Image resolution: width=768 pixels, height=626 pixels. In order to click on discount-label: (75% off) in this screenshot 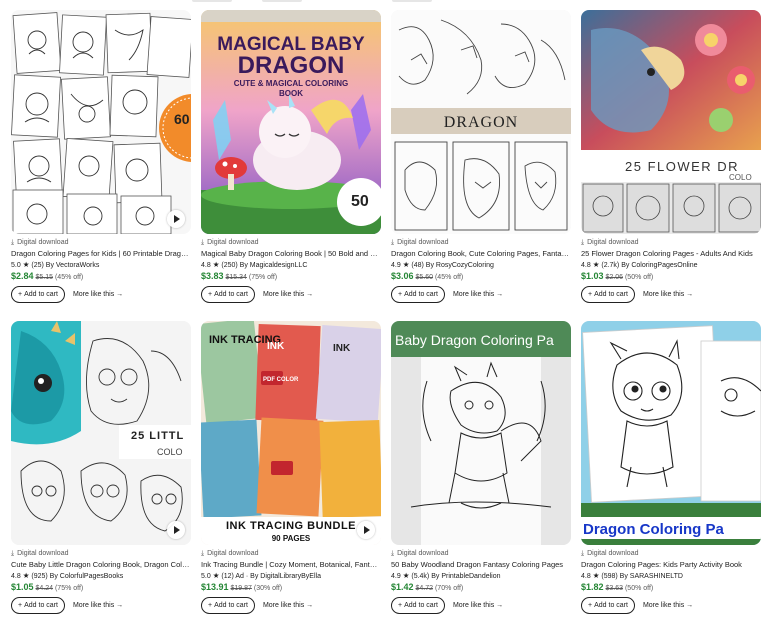, I will do `click(263, 277)`.